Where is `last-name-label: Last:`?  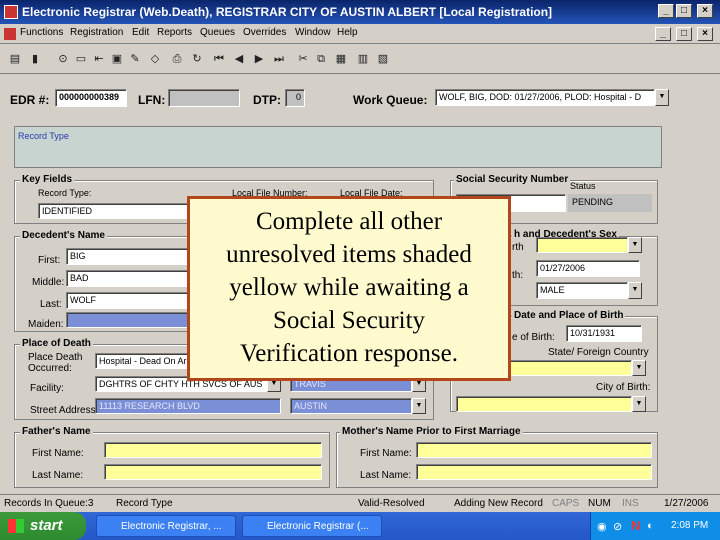
last-name-label: Last: is located at coordinates (51, 304).